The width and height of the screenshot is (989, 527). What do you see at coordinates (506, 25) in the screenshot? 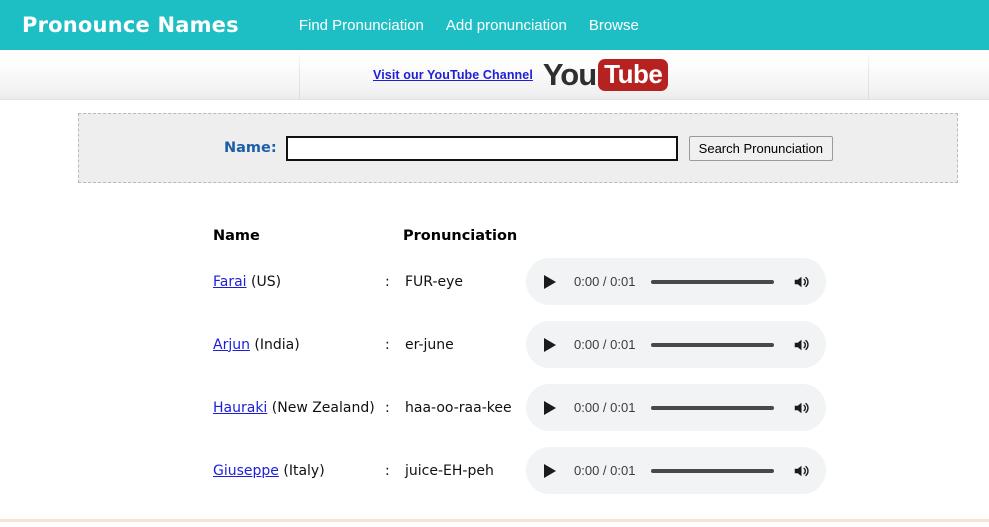
I see `nav-item-add-pronunciation: Add pronunciation` at bounding box center [506, 25].